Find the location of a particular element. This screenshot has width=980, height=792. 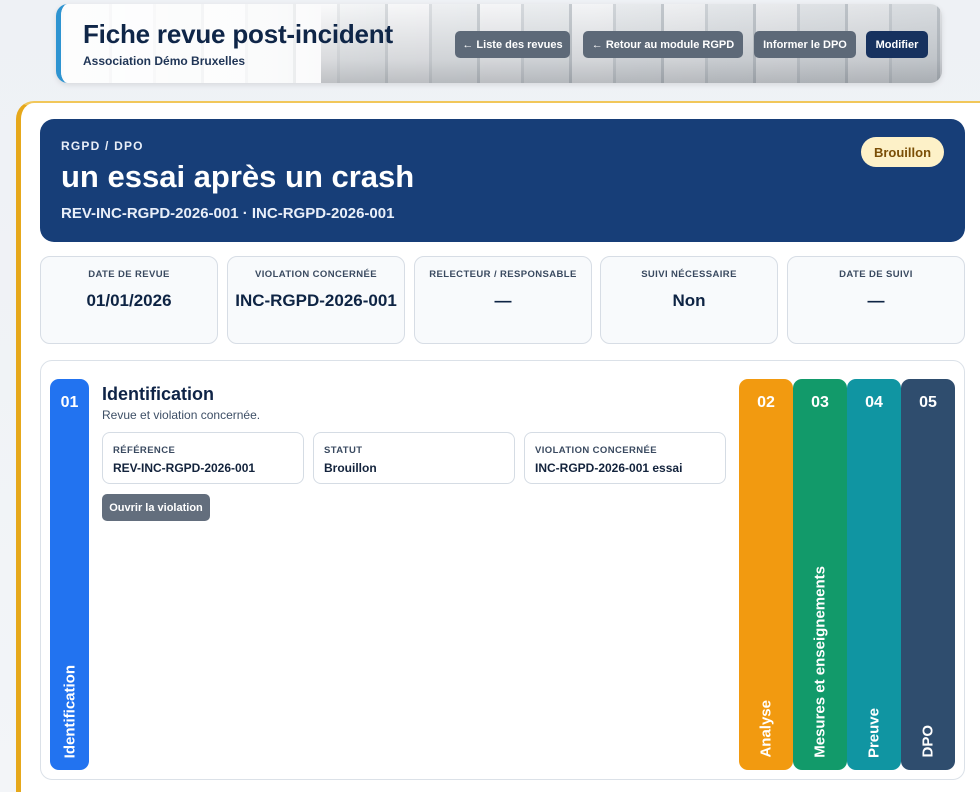

tab-number: 03 is located at coordinates (820, 402).